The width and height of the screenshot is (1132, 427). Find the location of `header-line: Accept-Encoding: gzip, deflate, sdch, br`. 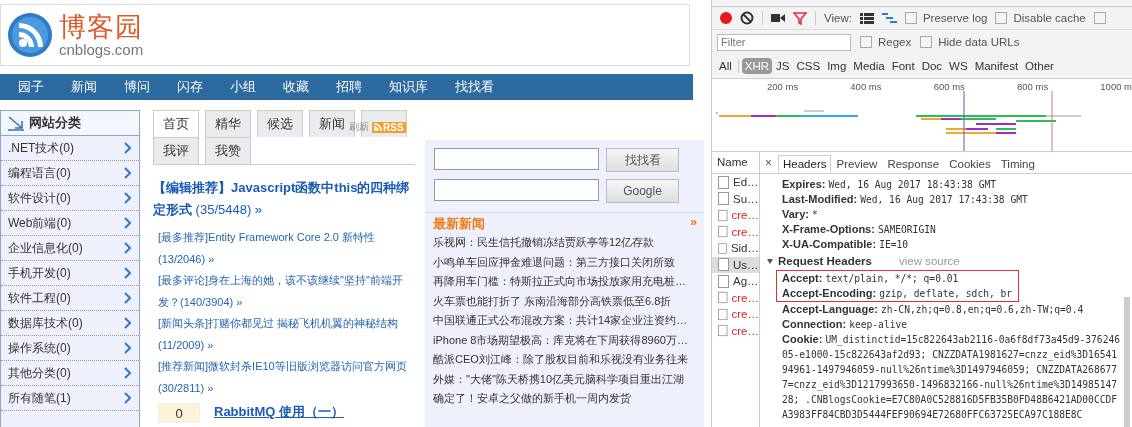

header-line: Accept-Encoding: gzip, deflate, sdch, br is located at coordinates (898, 293).